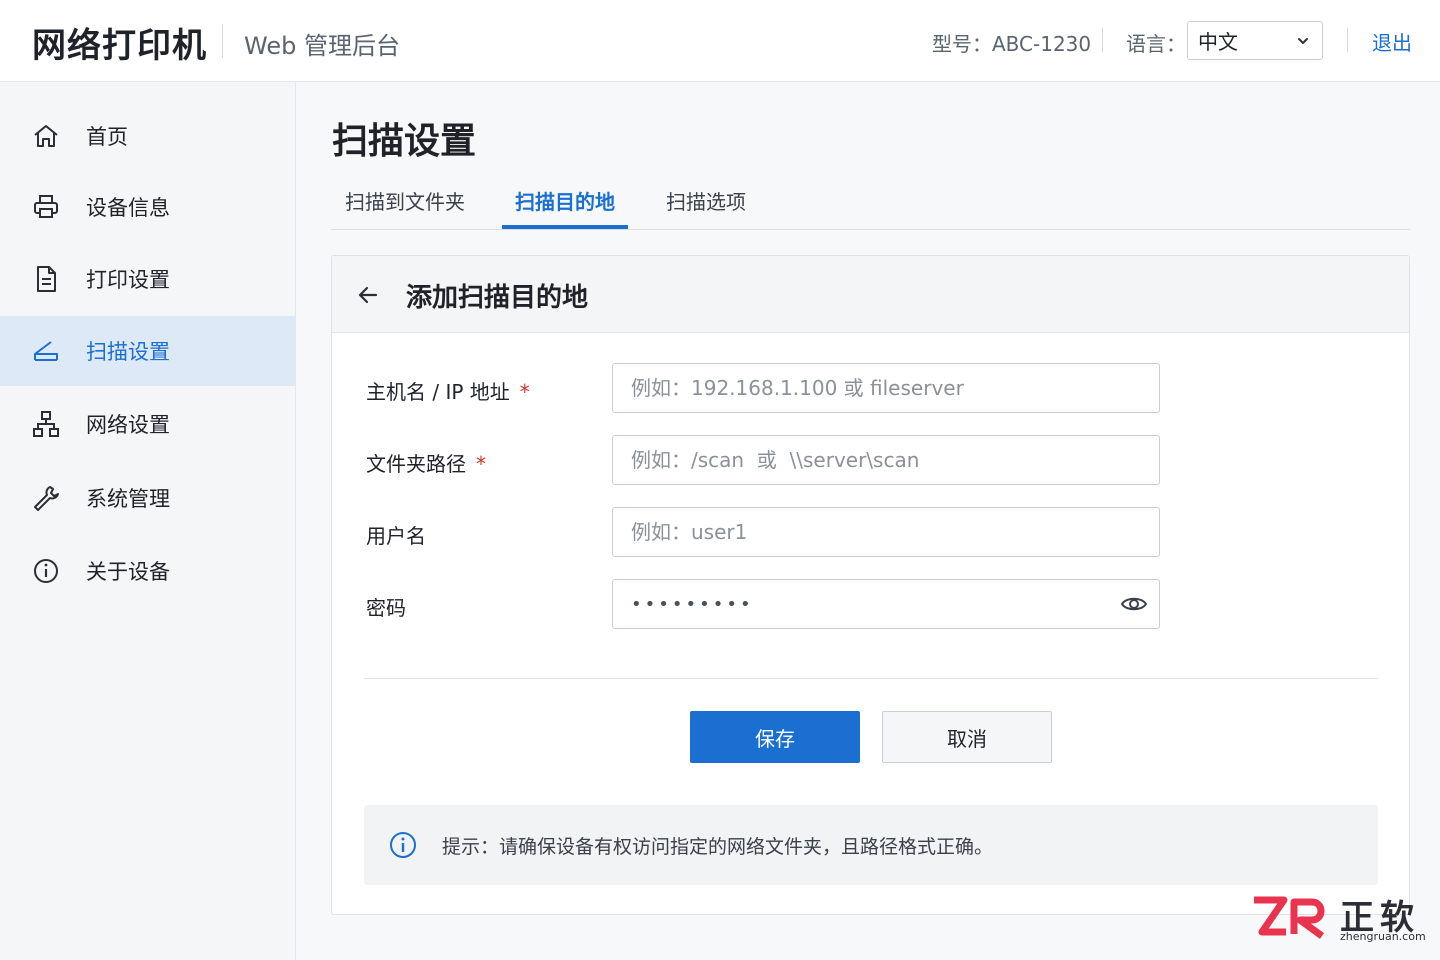 This screenshot has height=960, width=1440. I want to click on hostname-label-text: 主机名 / IP 地址, so click(438, 392).